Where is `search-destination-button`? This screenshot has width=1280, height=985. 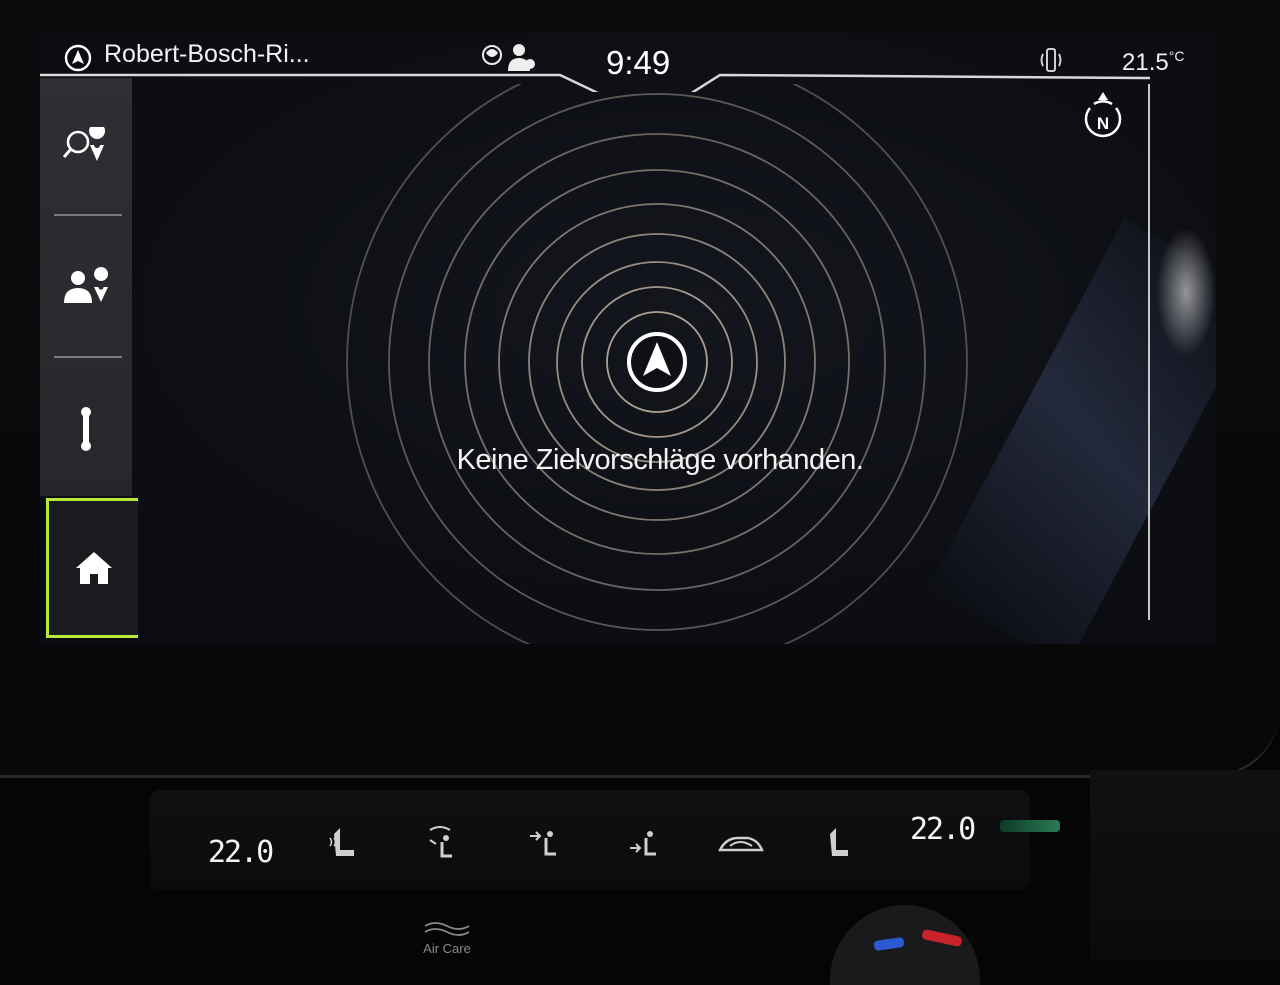 search-destination-button is located at coordinates (86, 147).